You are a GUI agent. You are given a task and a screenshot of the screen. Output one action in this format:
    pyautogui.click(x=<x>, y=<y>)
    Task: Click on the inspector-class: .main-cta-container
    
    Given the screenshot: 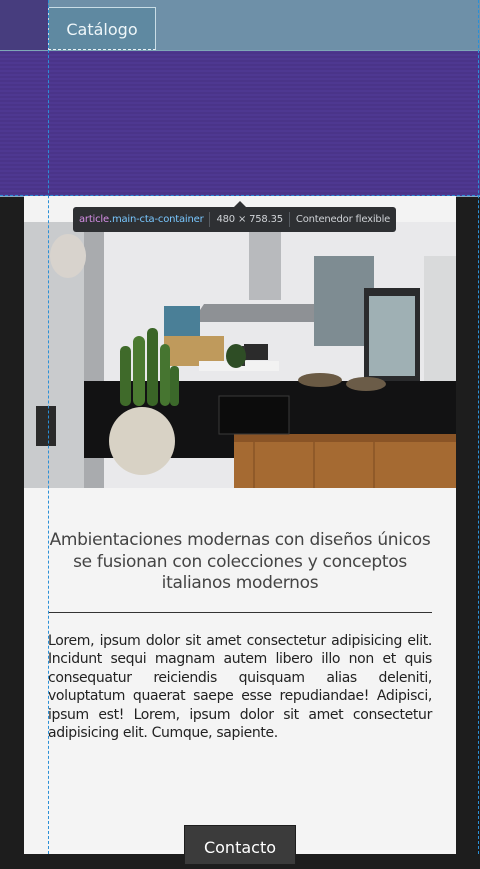 What is the action you would take?
    pyautogui.click(x=156, y=219)
    